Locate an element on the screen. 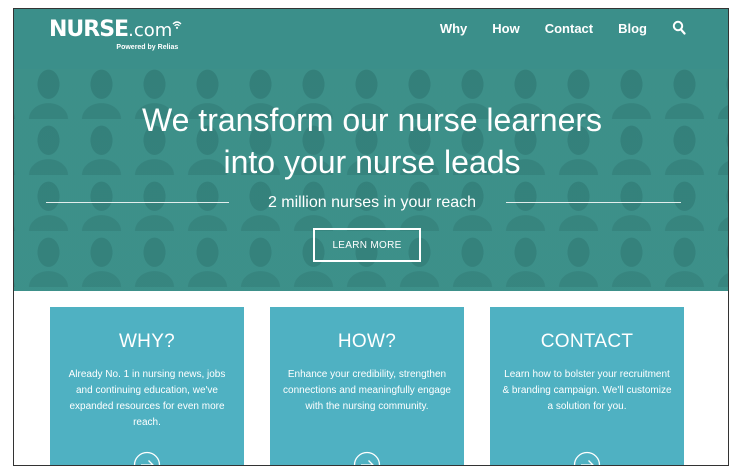 Image resolution: width=742 pixels, height=470 pixels. nav-why: Why is located at coordinates (453, 28).